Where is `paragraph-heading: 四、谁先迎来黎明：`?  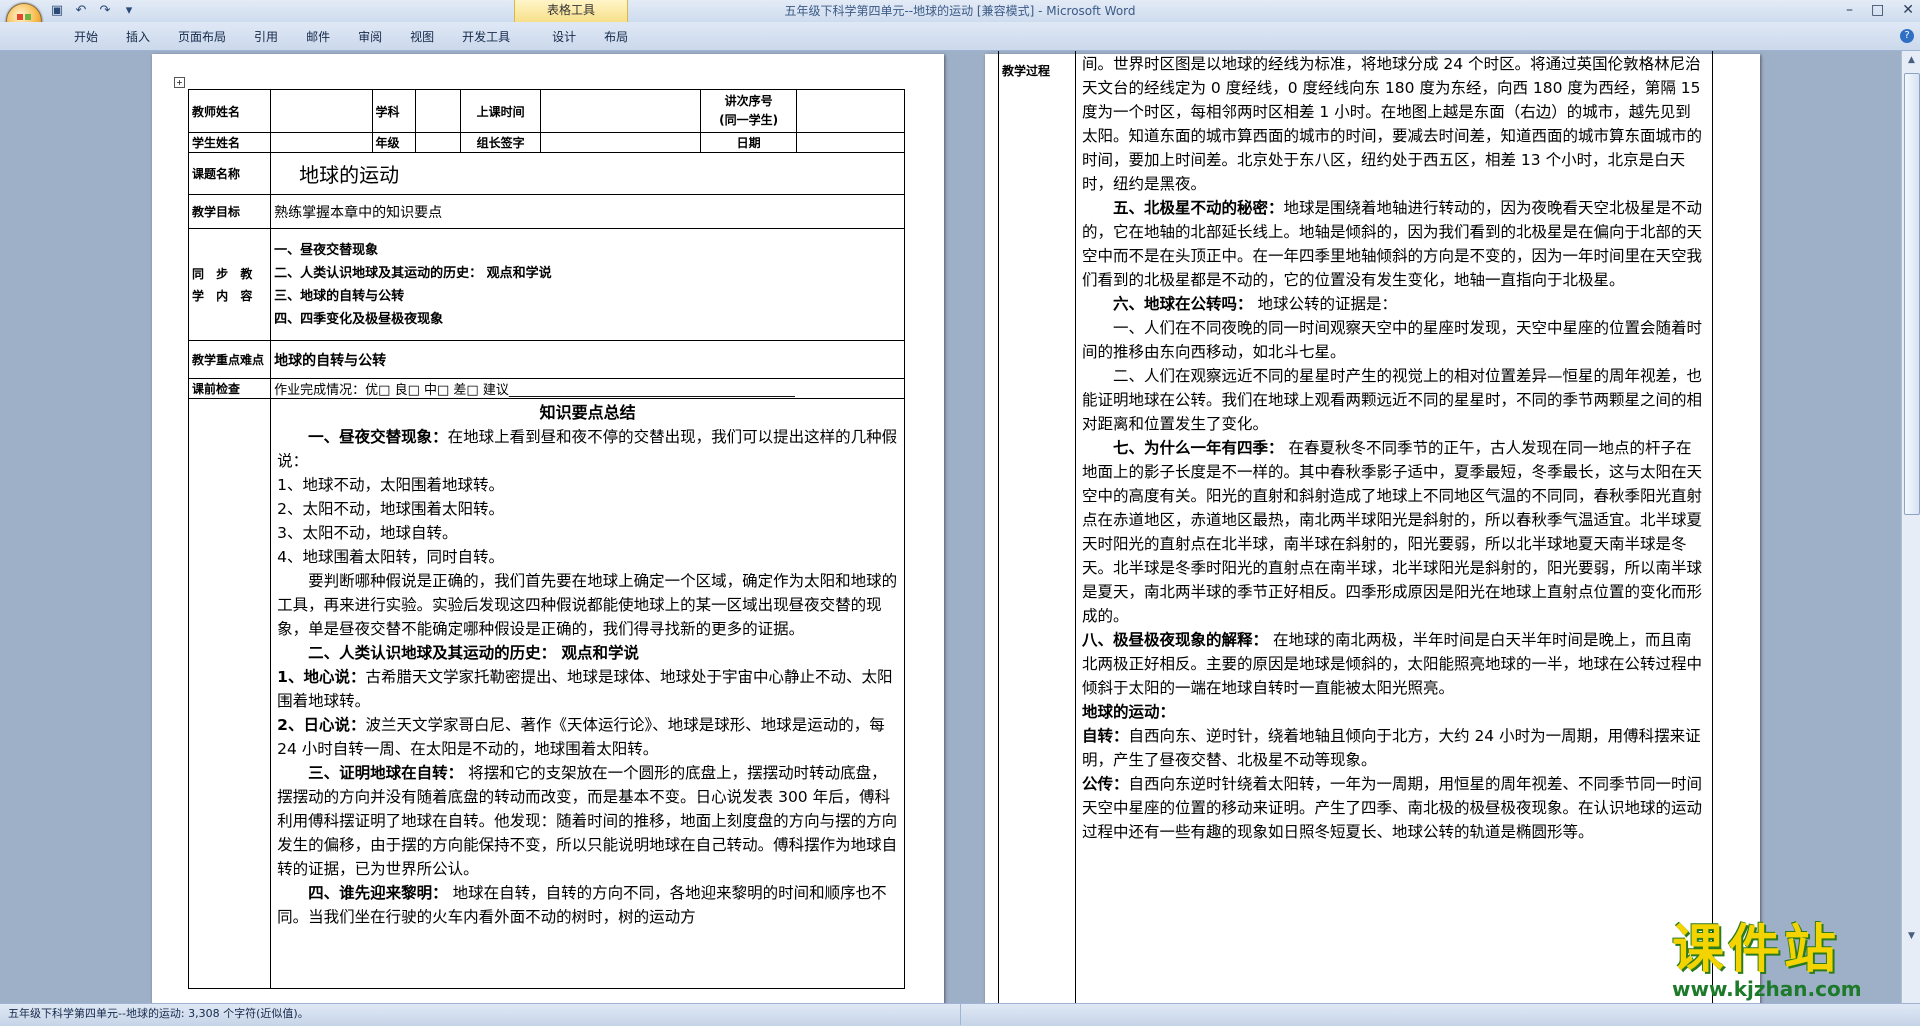 paragraph-heading: 四、谁先迎来黎明： is located at coordinates (378, 893).